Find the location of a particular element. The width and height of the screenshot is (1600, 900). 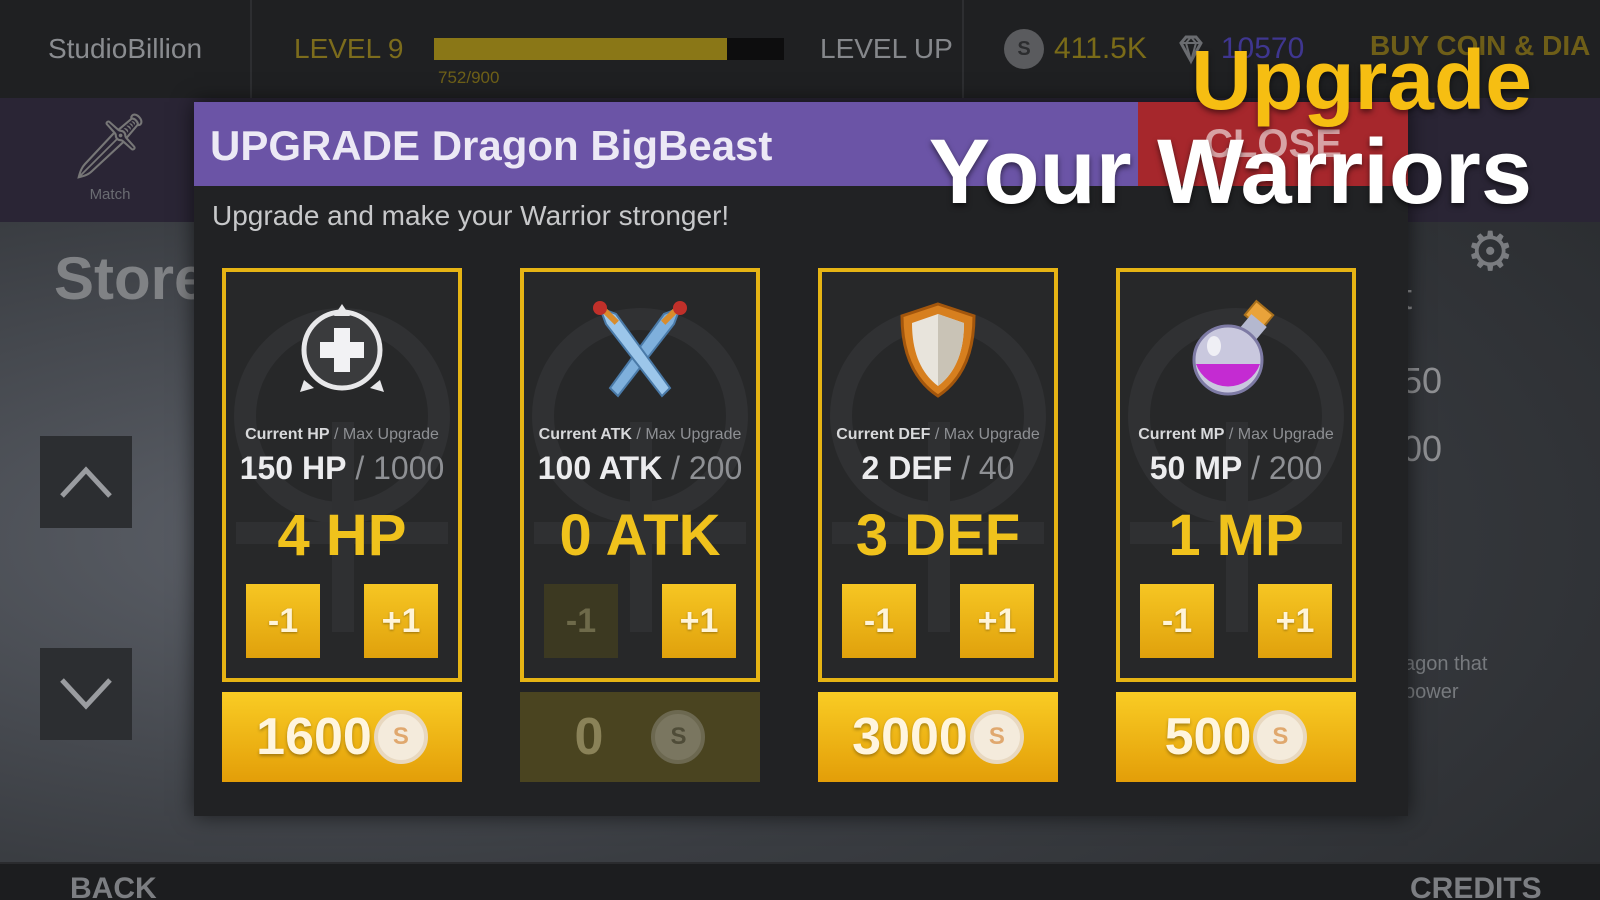

chevron-down-icon is located at coordinates (86, 694).